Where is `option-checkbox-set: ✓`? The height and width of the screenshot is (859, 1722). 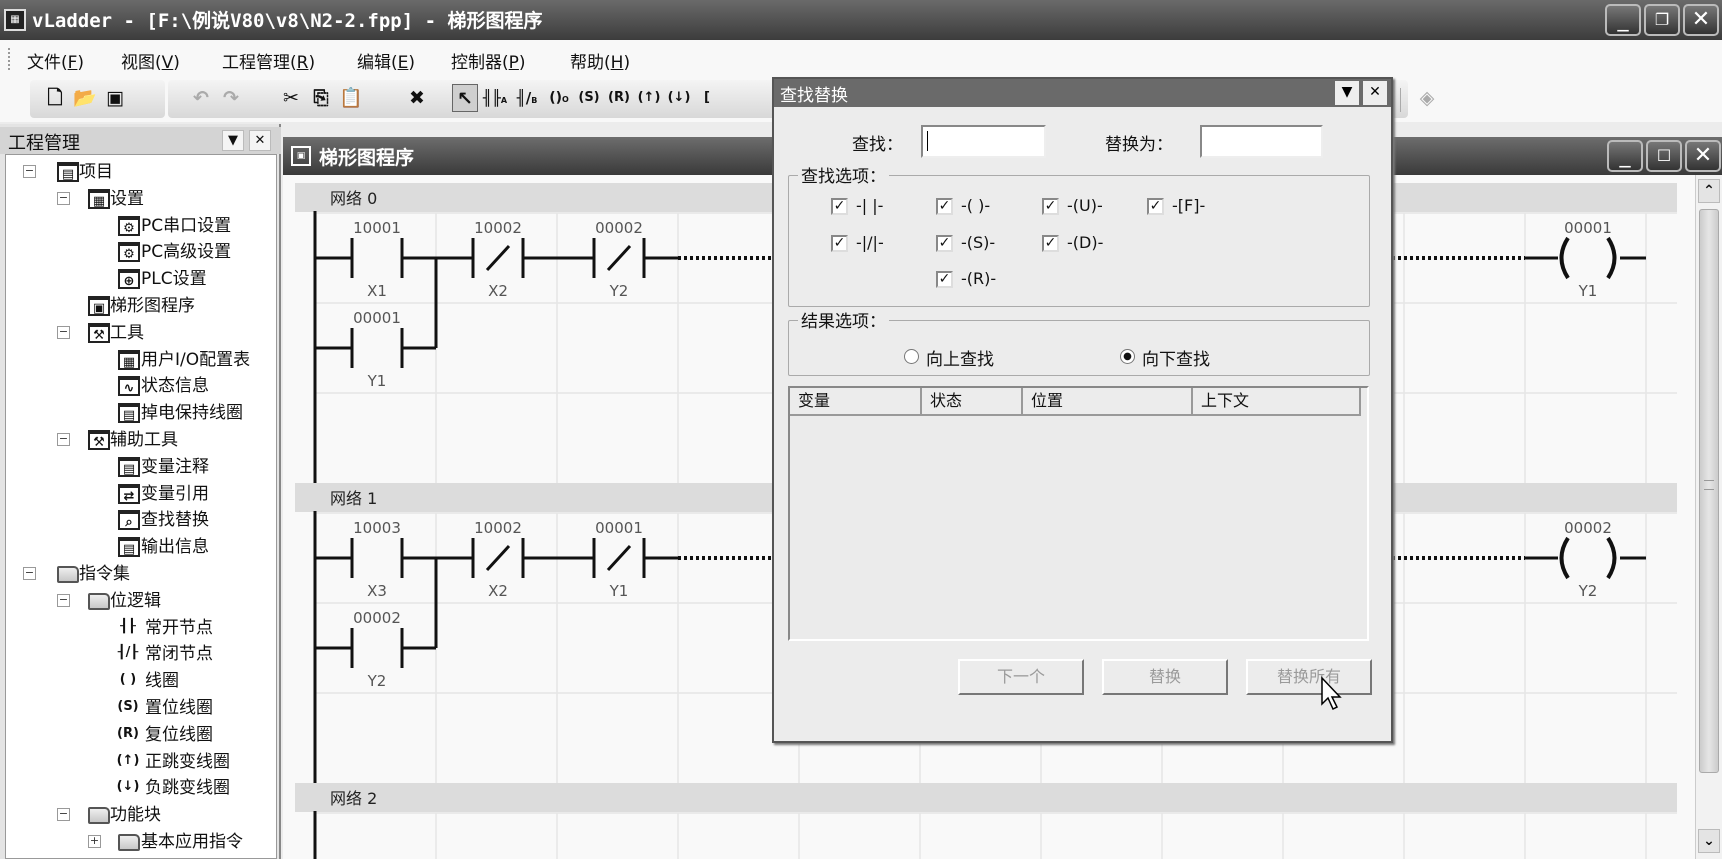
option-checkbox-set: ✓ is located at coordinates (944, 243).